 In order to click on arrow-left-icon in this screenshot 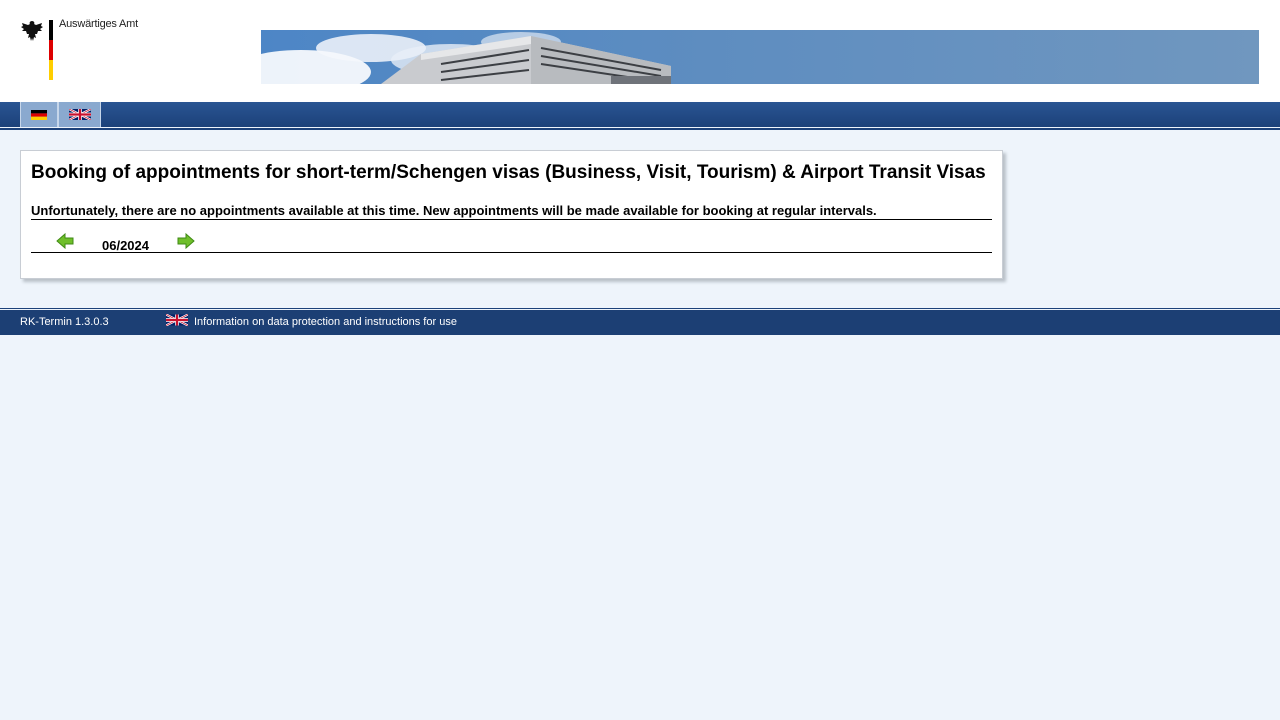, I will do `click(65, 241)`.